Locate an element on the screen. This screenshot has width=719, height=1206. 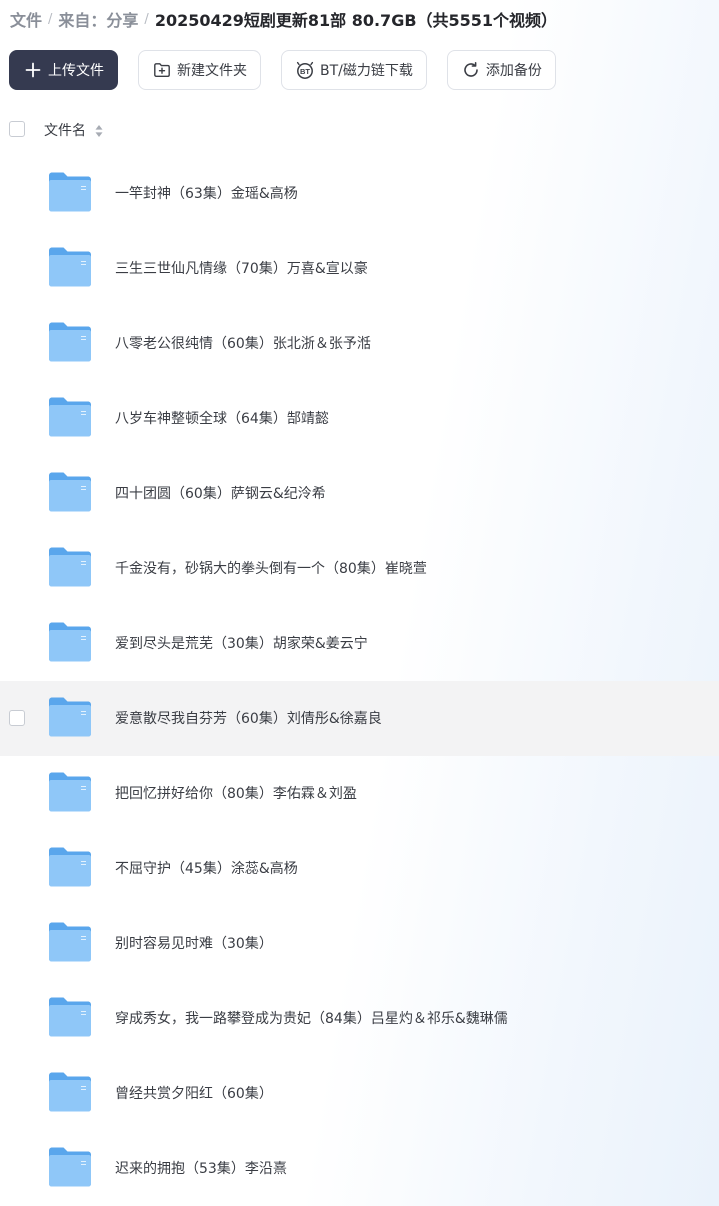
file-row: 别时容易见时难（30集） is located at coordinates (359, 943).